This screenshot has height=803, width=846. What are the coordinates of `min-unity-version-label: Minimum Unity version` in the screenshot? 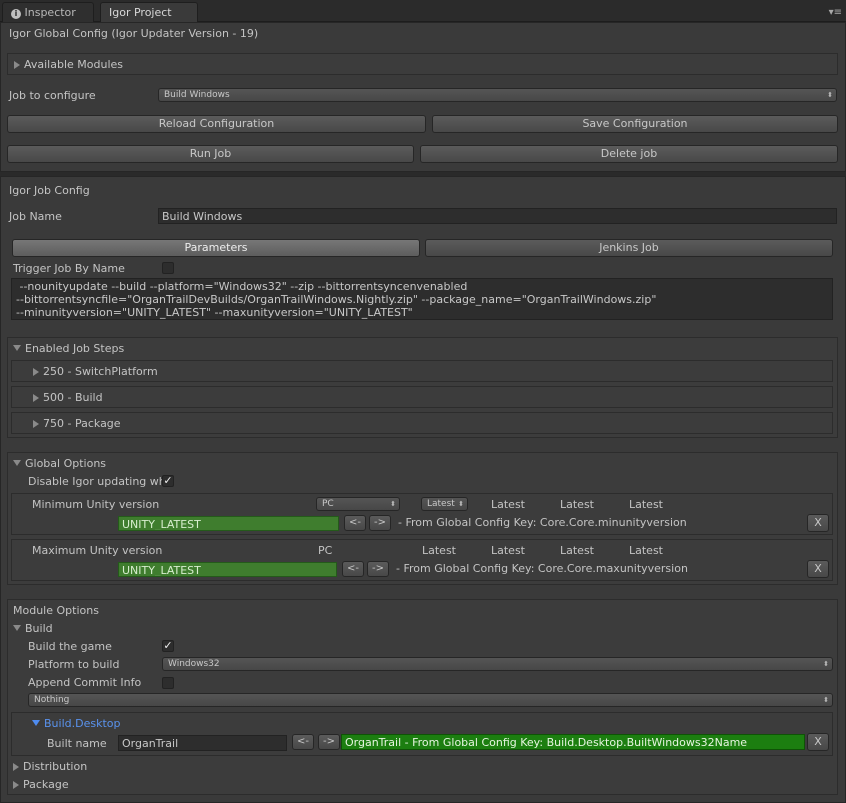 It's located at (96, 504).